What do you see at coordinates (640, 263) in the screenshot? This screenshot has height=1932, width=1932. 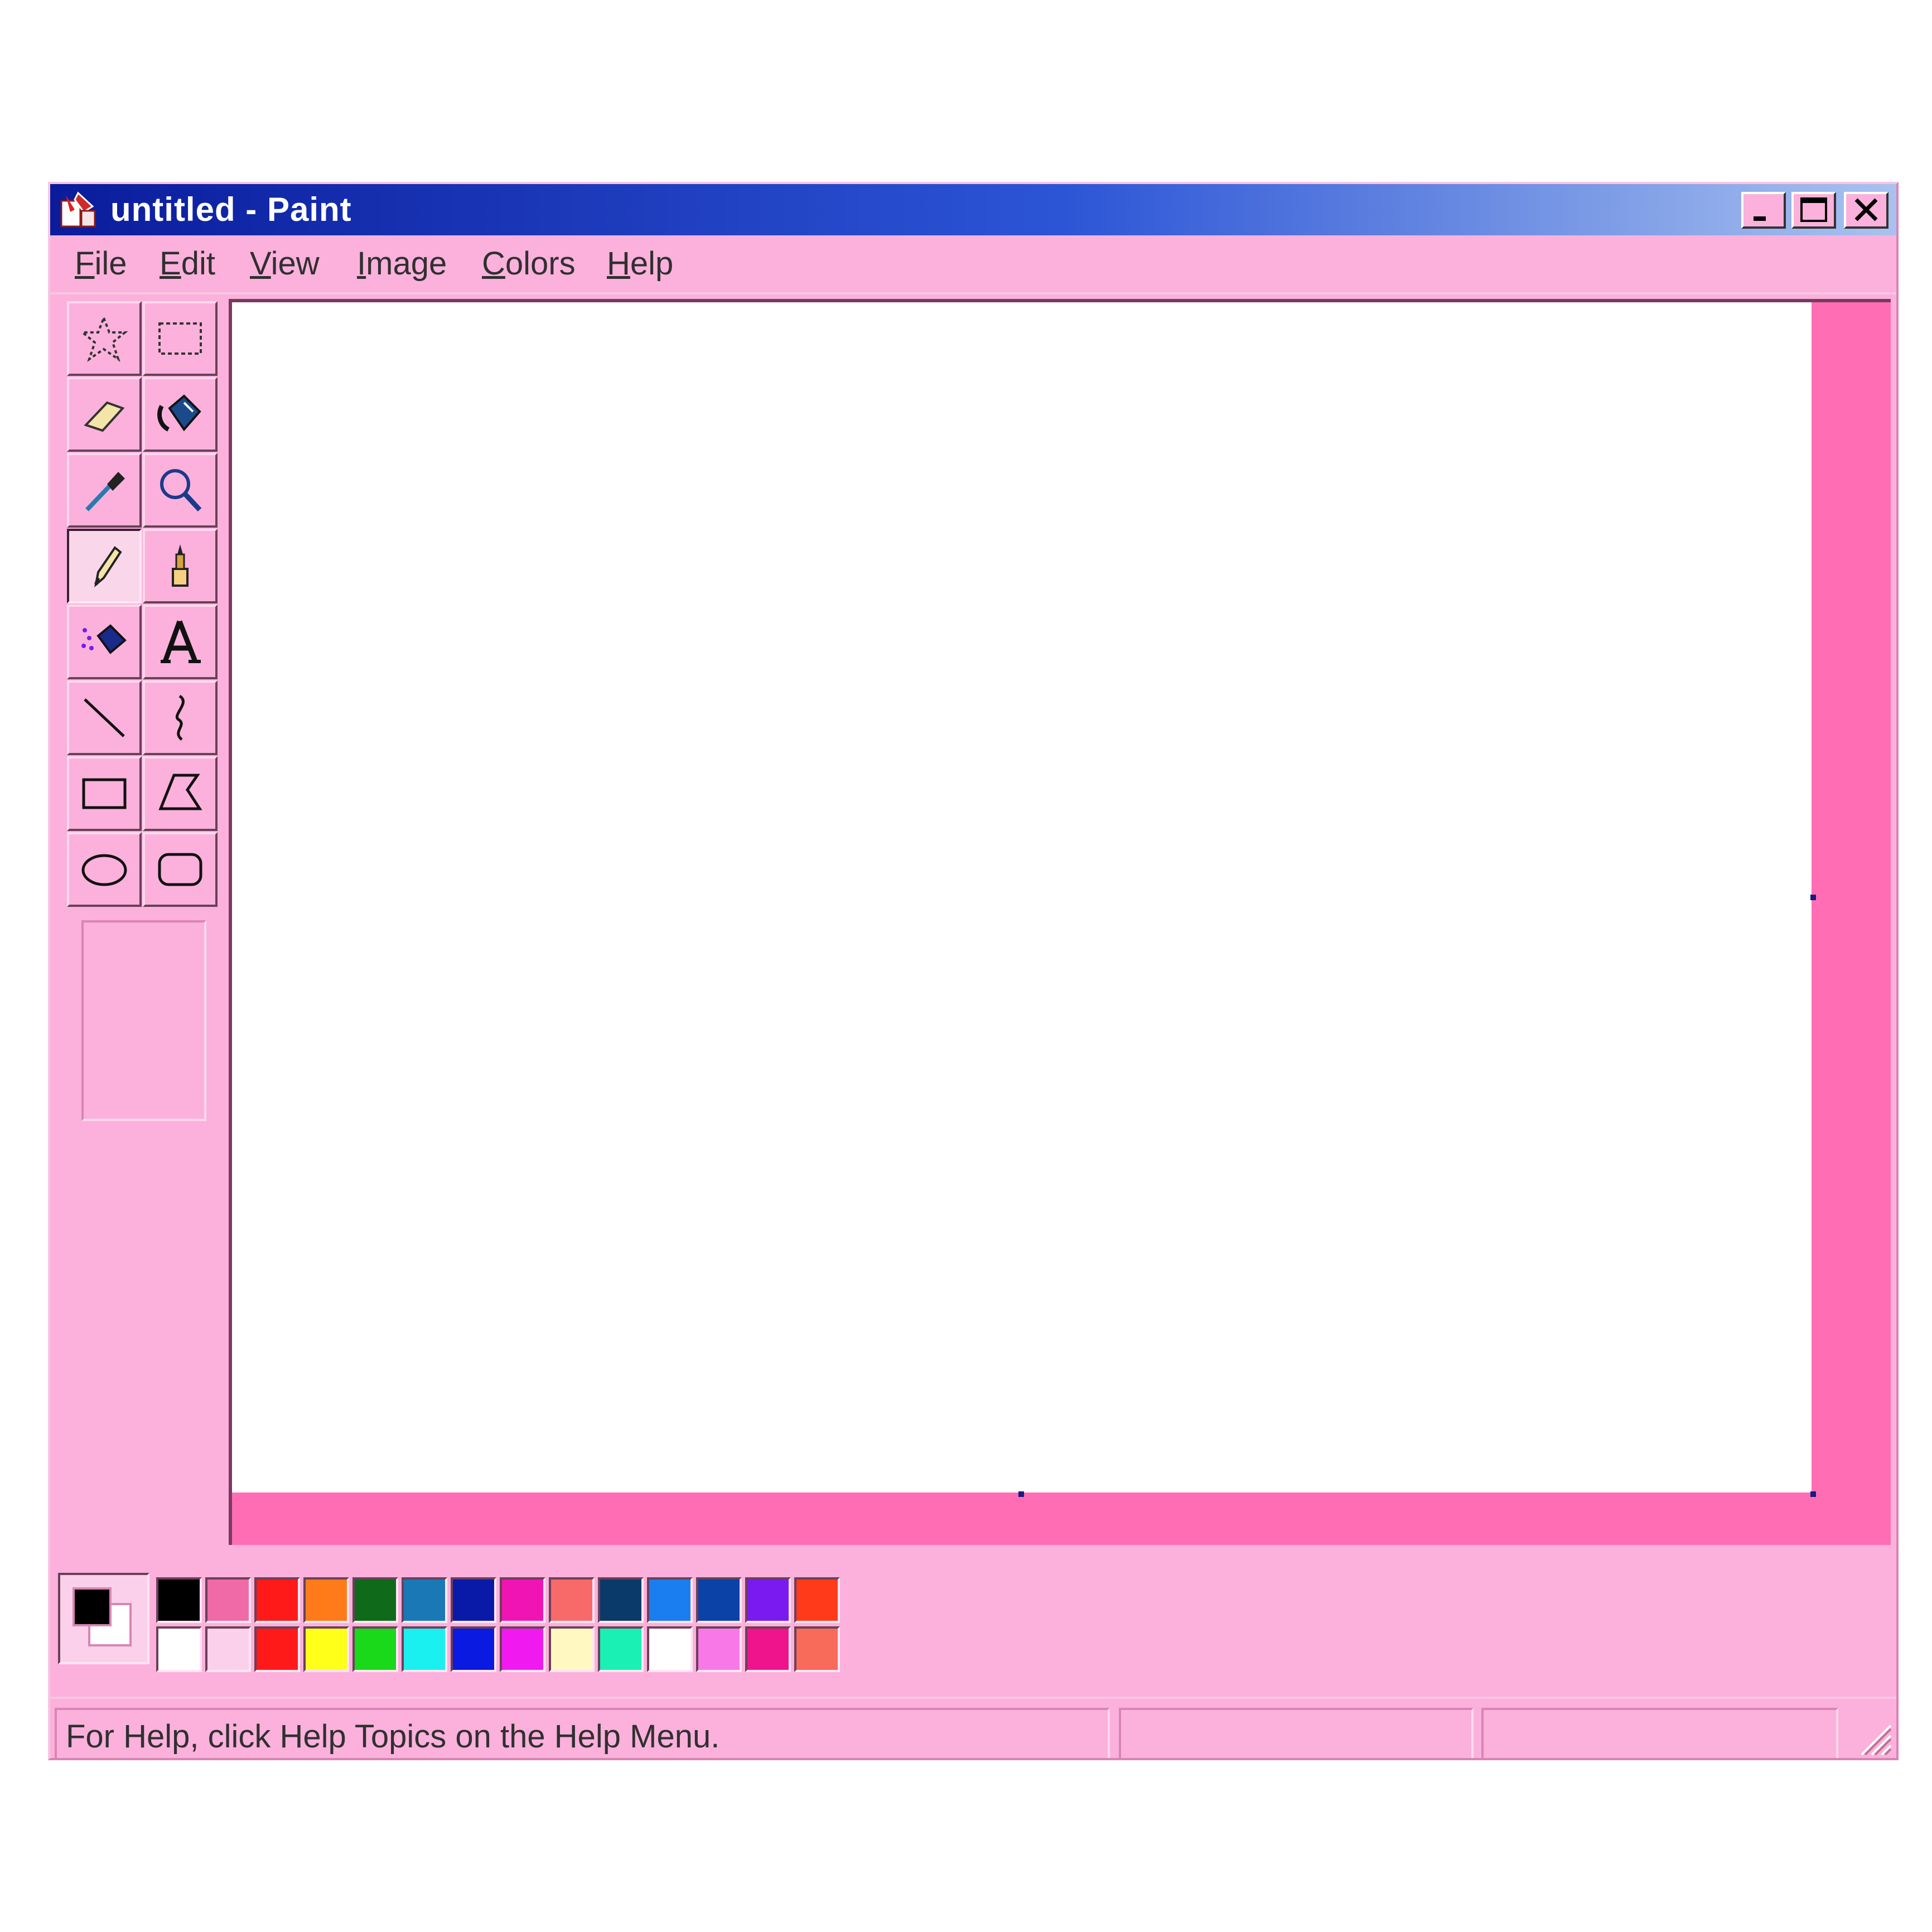 I see `menu-help: Help` at bounding box center [640, 263].